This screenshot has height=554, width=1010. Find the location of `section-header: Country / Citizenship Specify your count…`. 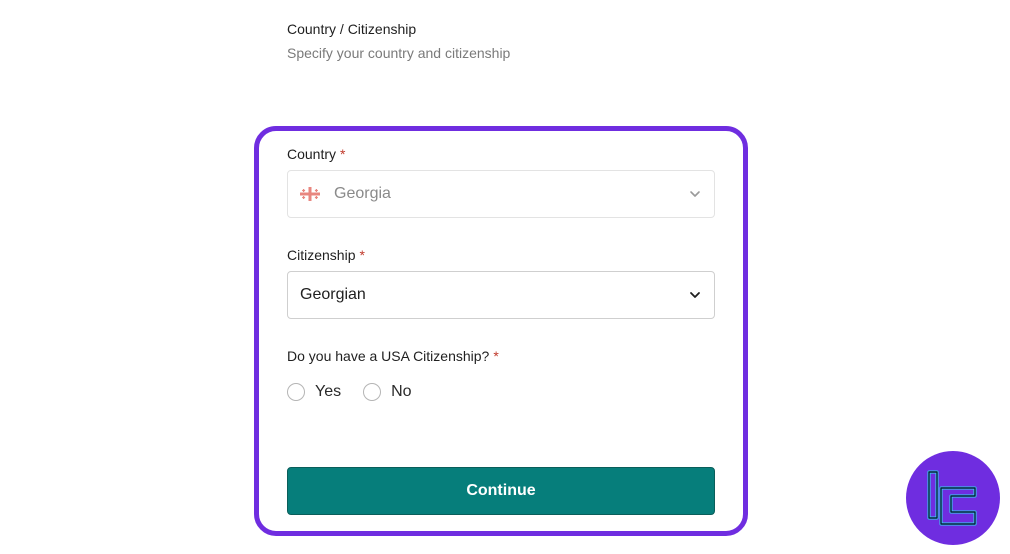

section-header: Country / Citizenship Specify your count… is located at coordinates (398, 41).